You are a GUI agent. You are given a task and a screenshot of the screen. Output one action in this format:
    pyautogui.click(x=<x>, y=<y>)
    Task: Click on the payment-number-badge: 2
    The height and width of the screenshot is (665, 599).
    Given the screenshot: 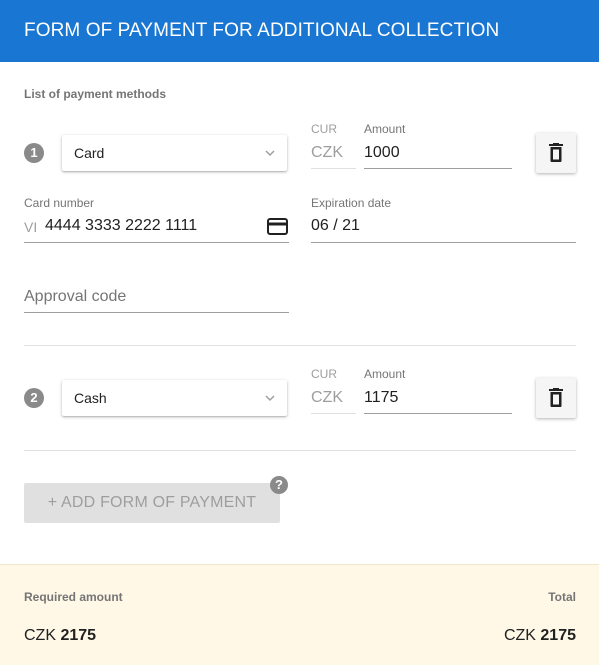 What is the action you would take?
    pyautogui.click(x=34, y=398)
    